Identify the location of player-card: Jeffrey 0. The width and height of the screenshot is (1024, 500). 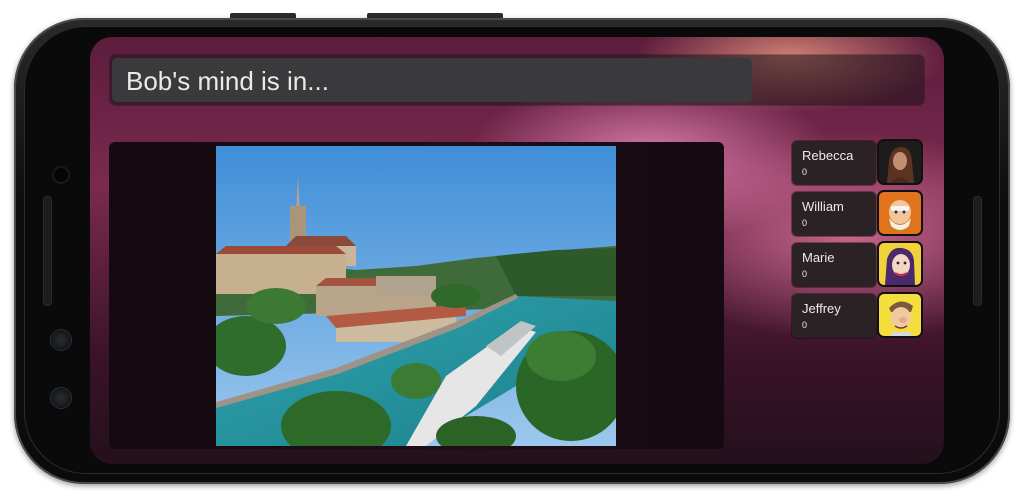
(834, 316).